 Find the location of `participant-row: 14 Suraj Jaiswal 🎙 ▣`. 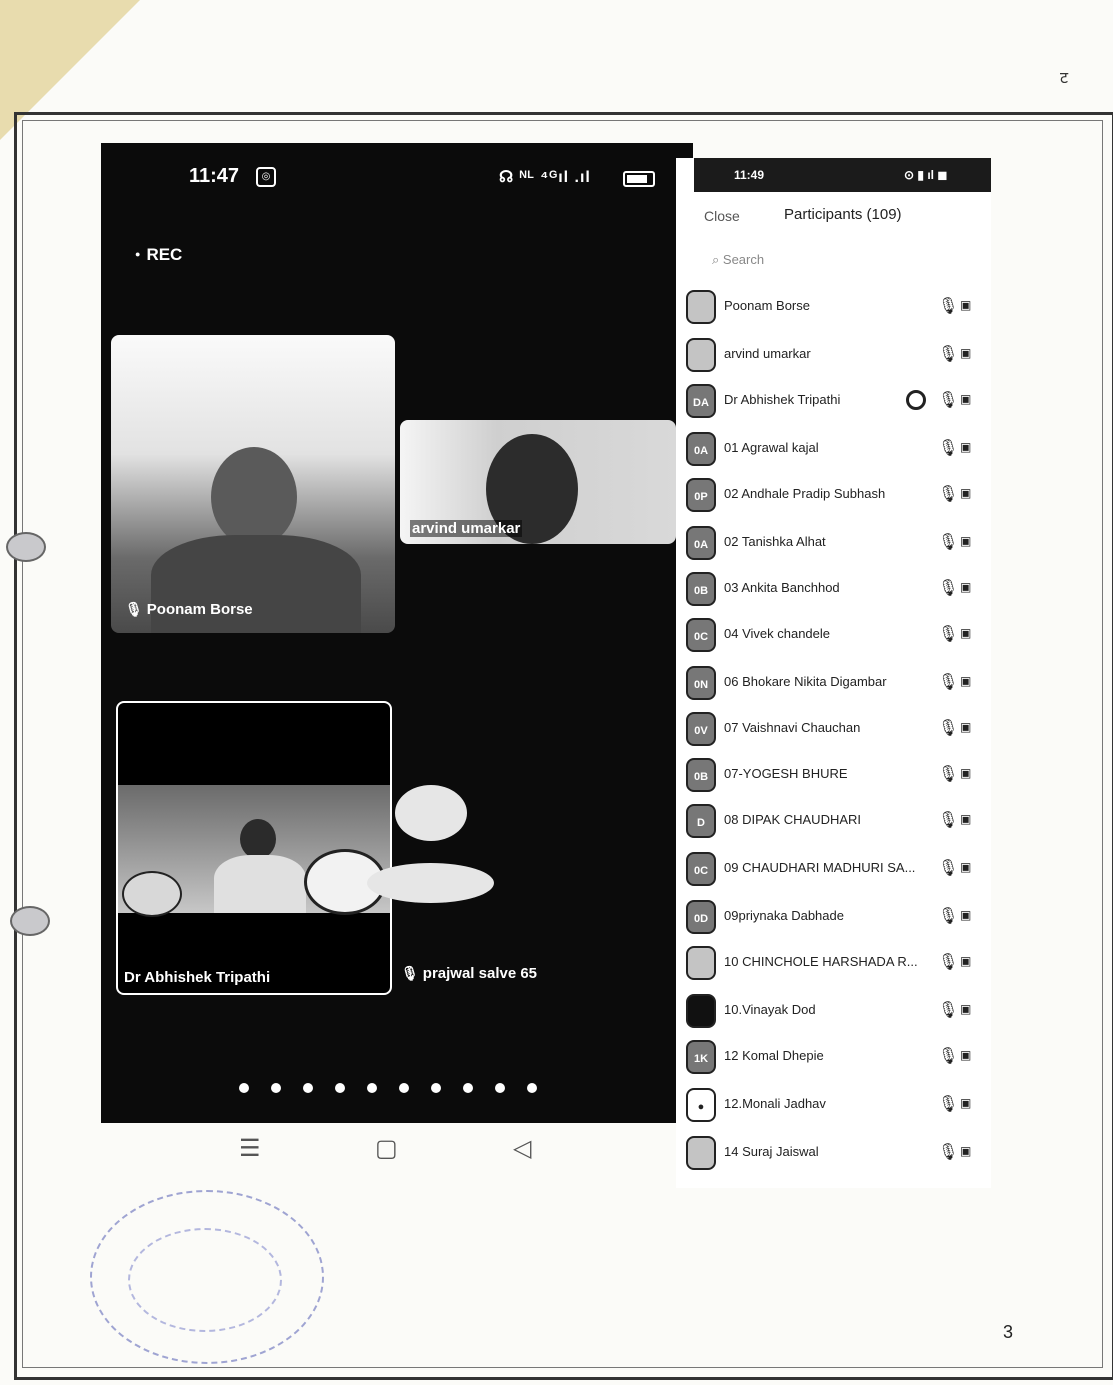

participant-row: 14 Suraj Jaiswal 🎙 ▣ is located at coordinates (836, 1154).